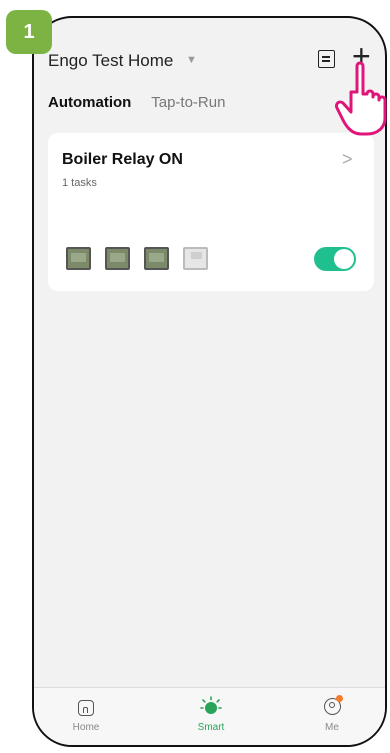  I want to click on notification-dot, so click(339, 698).